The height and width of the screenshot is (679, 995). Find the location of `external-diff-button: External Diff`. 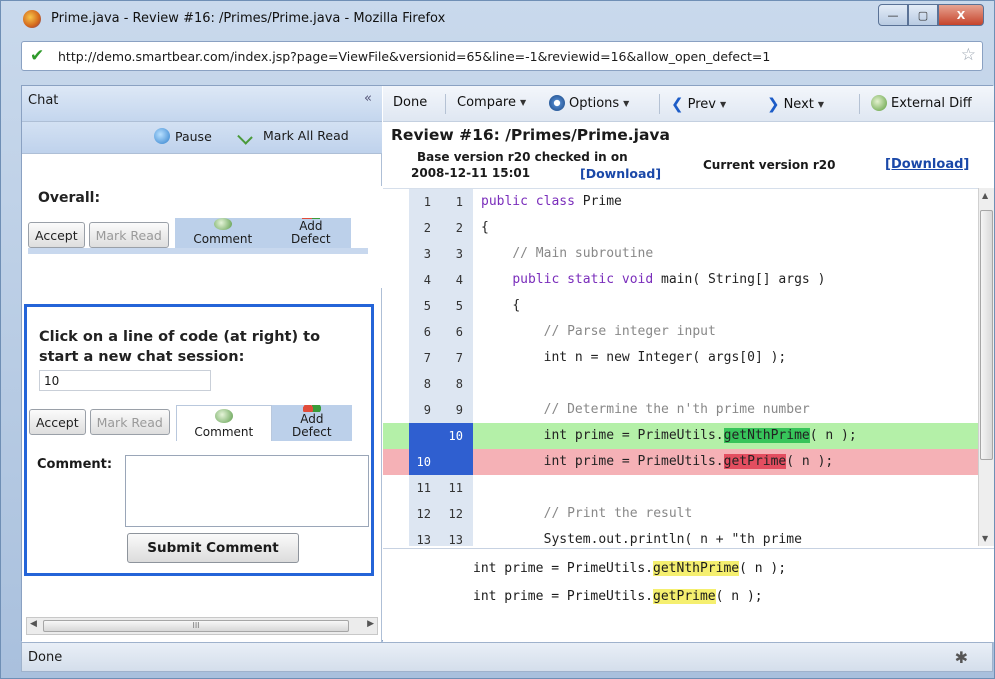

external-diff-button: External Diff is located at coordinates (921, 103).